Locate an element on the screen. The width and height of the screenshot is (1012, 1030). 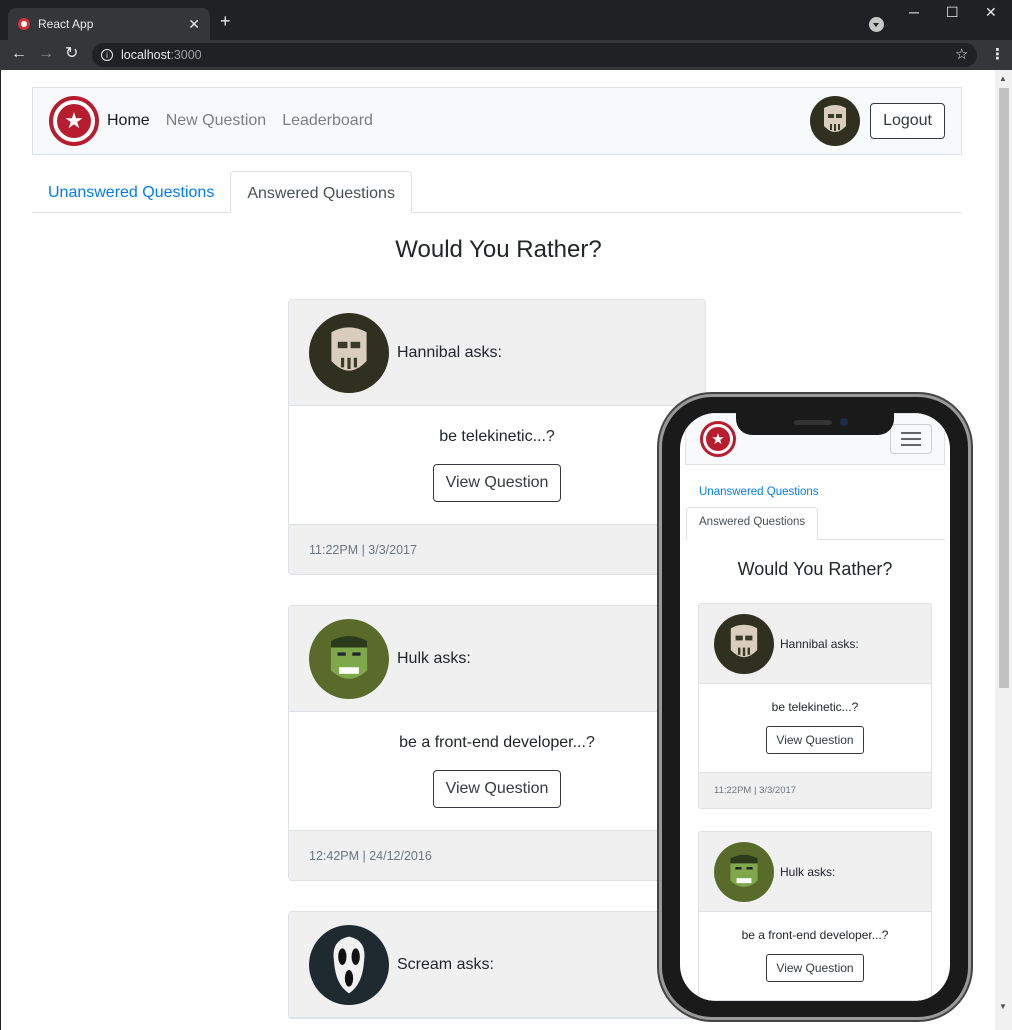
mobile-card-body: be telekinetic...? View Question is located at coordinates (815, 728).